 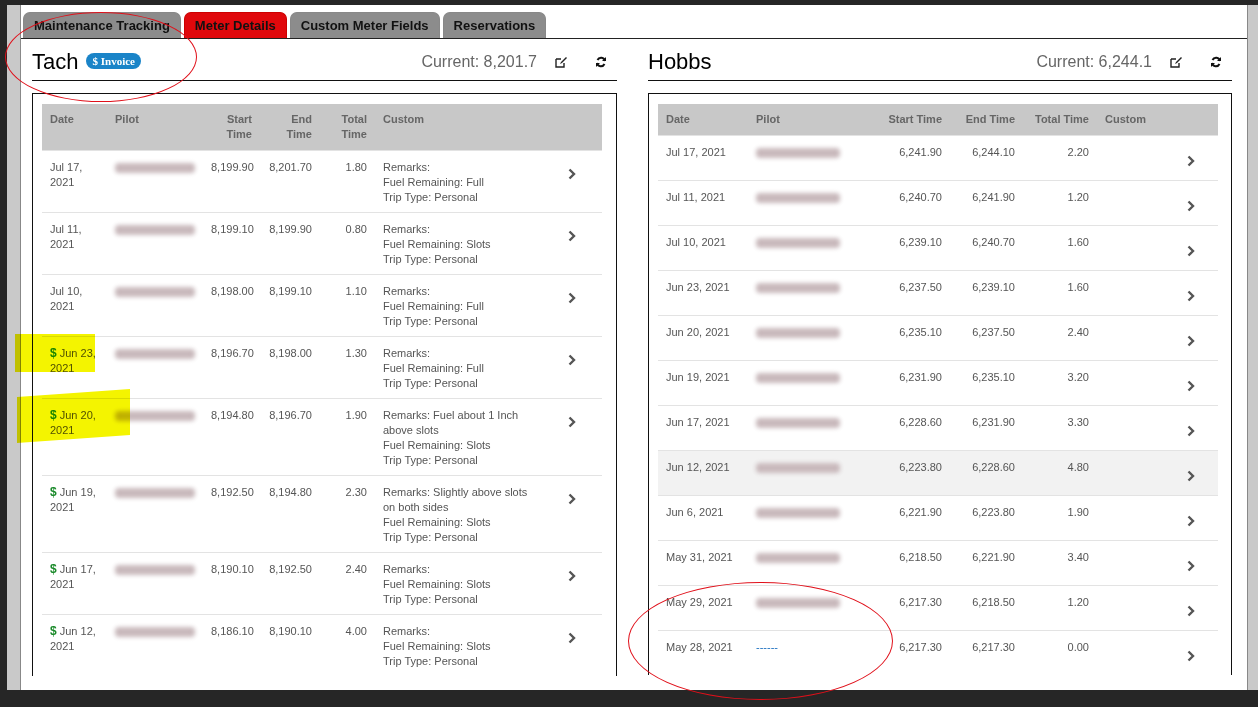 What do you see at coordinates (1078, 467) in the screenshot?
I see `table-cell-text: 4.80` at bounding box center [1078, 467].